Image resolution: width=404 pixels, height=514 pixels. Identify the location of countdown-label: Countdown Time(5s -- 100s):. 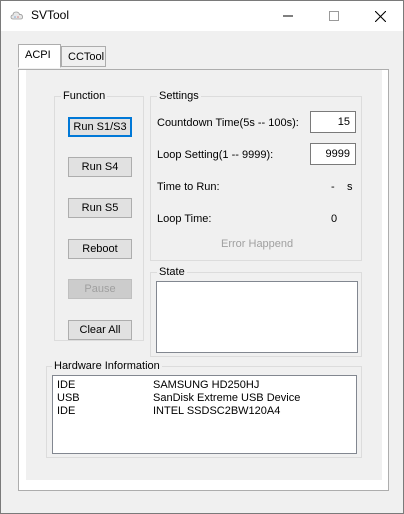
(228, 123).